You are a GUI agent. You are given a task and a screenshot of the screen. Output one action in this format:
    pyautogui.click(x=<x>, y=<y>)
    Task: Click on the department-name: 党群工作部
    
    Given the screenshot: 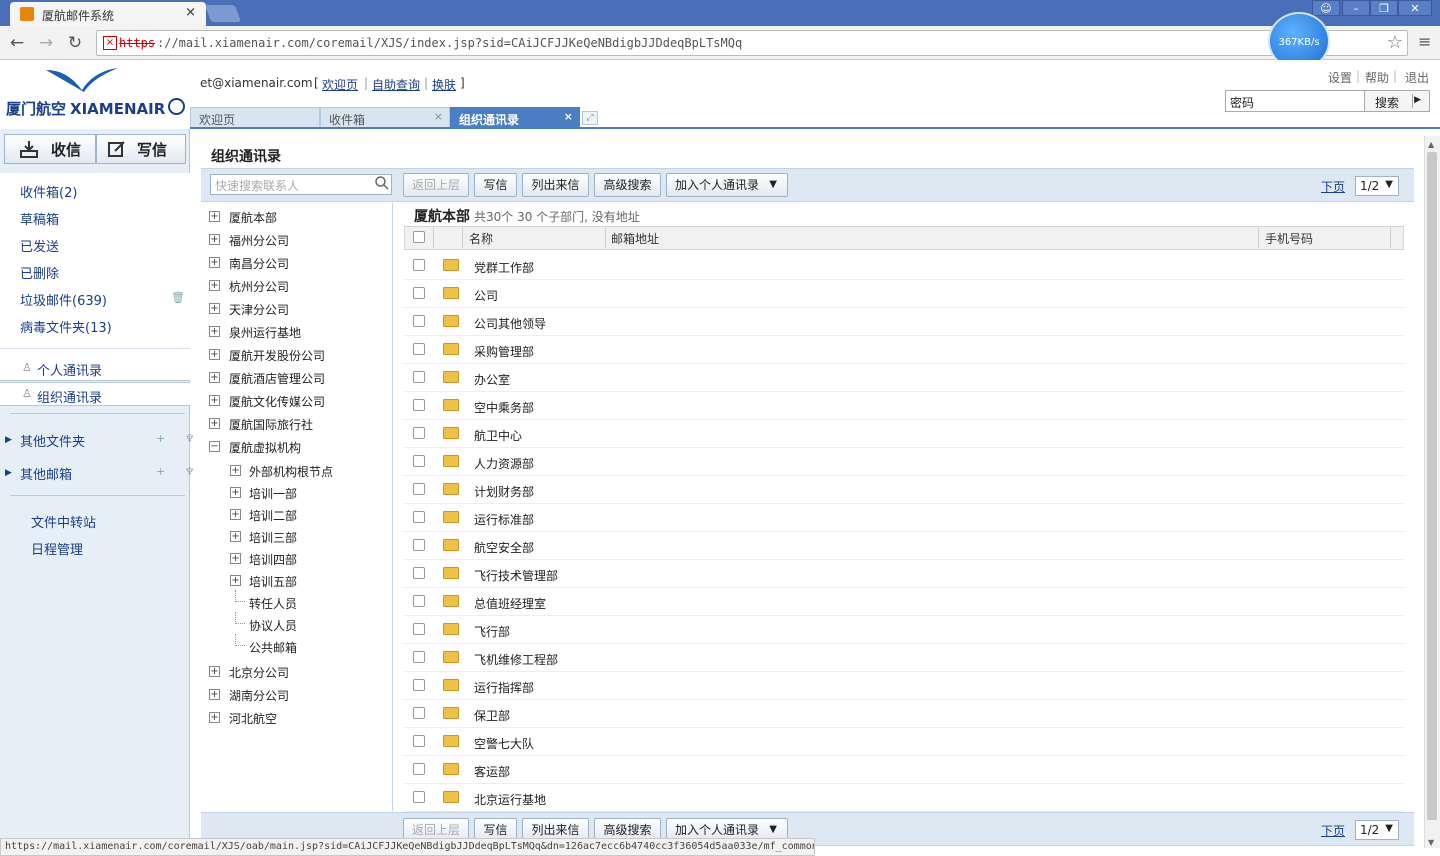 What is the action you would take?
    pyautogui.click(x=504, y=267)
    